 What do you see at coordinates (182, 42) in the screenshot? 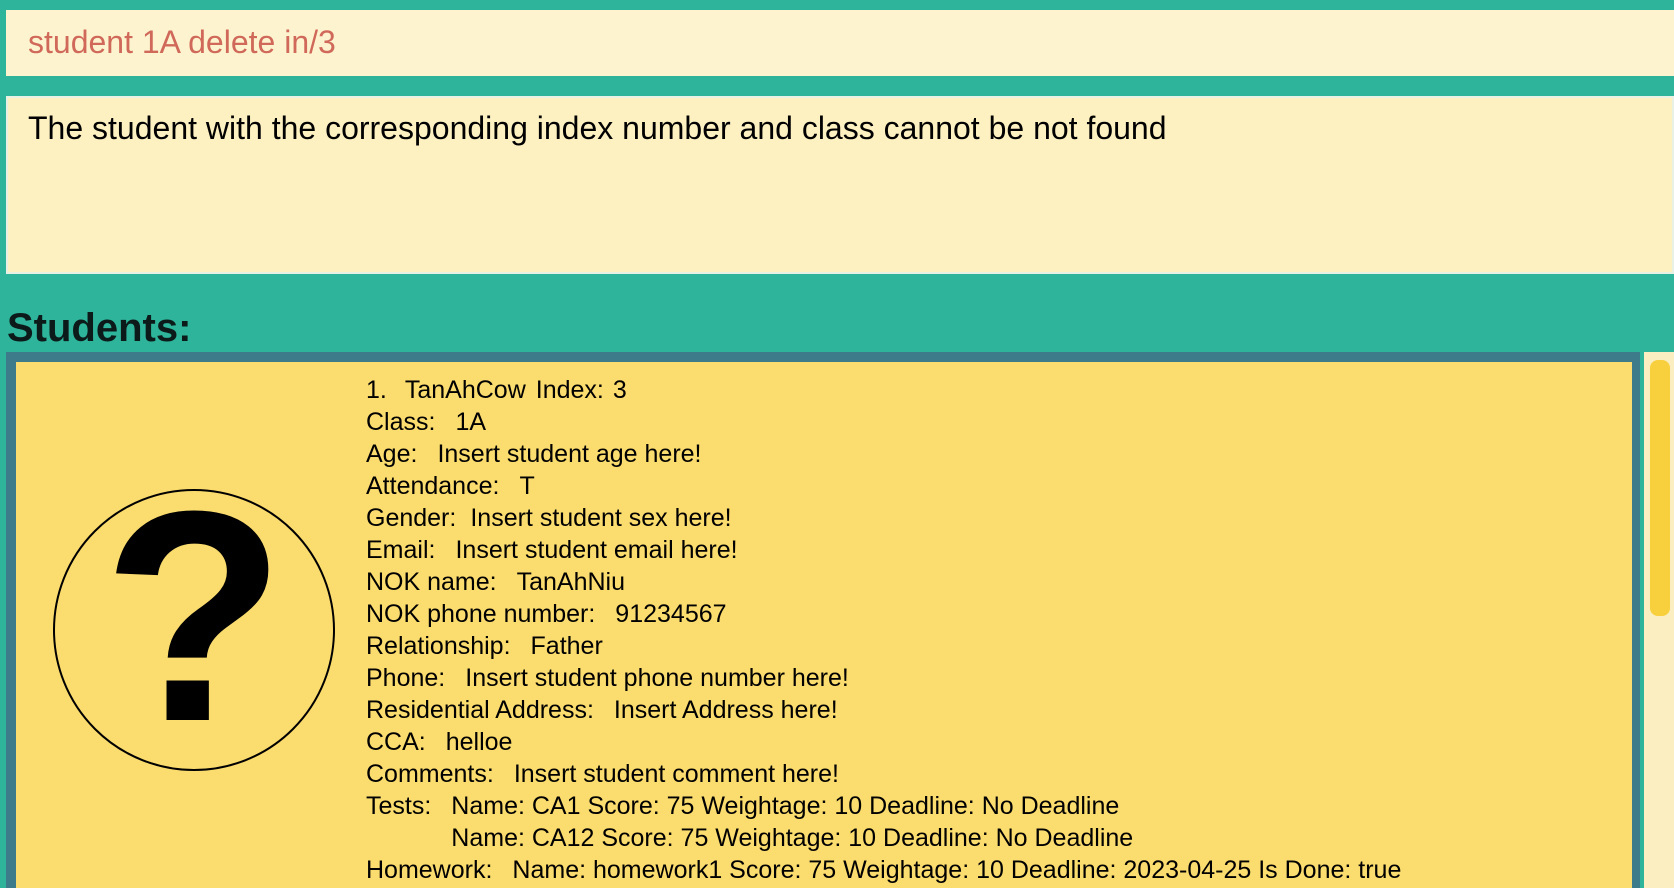
I see `command-input-text: student 1A delete in/3` at bounding box center [182, 42].